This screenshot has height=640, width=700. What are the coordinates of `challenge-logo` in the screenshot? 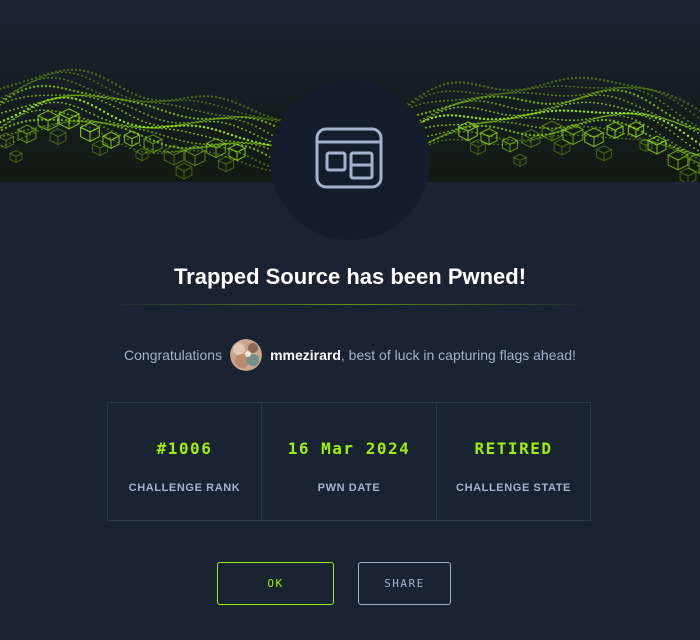 It's located at (350, 160).